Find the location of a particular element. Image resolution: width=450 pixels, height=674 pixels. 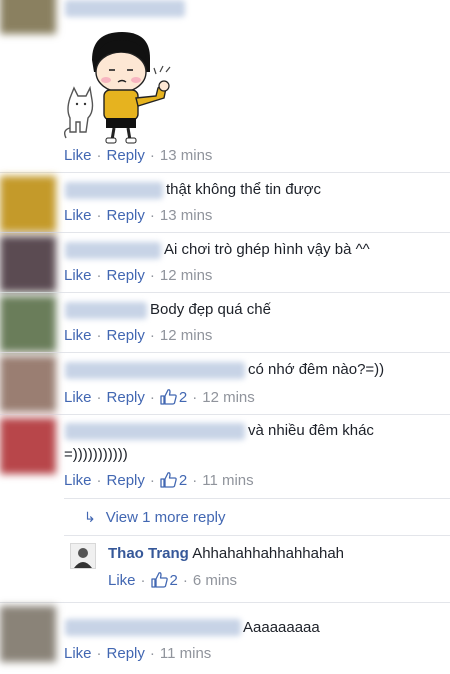

reply-arrow-icon: ↳ is located at coordinates (90, 517).